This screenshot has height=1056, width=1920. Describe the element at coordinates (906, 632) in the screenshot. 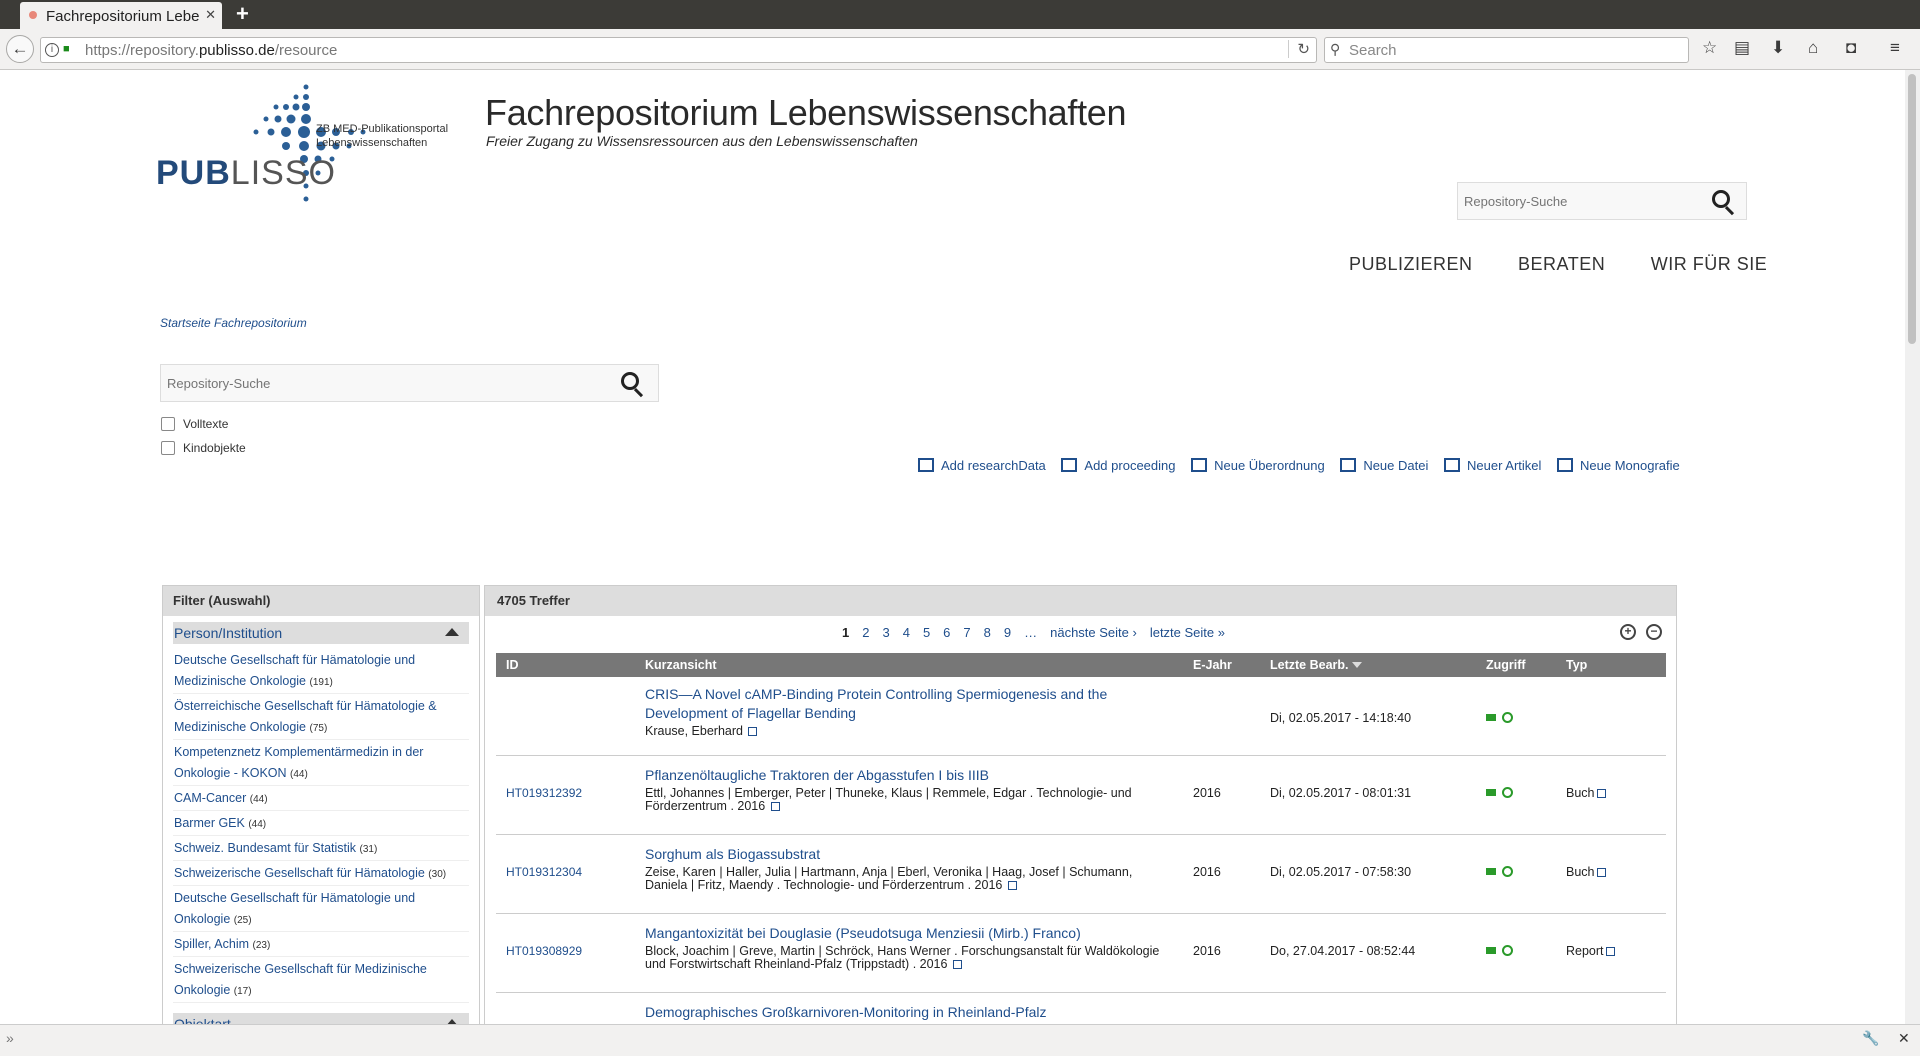

I see `page-link: 4` at that location.